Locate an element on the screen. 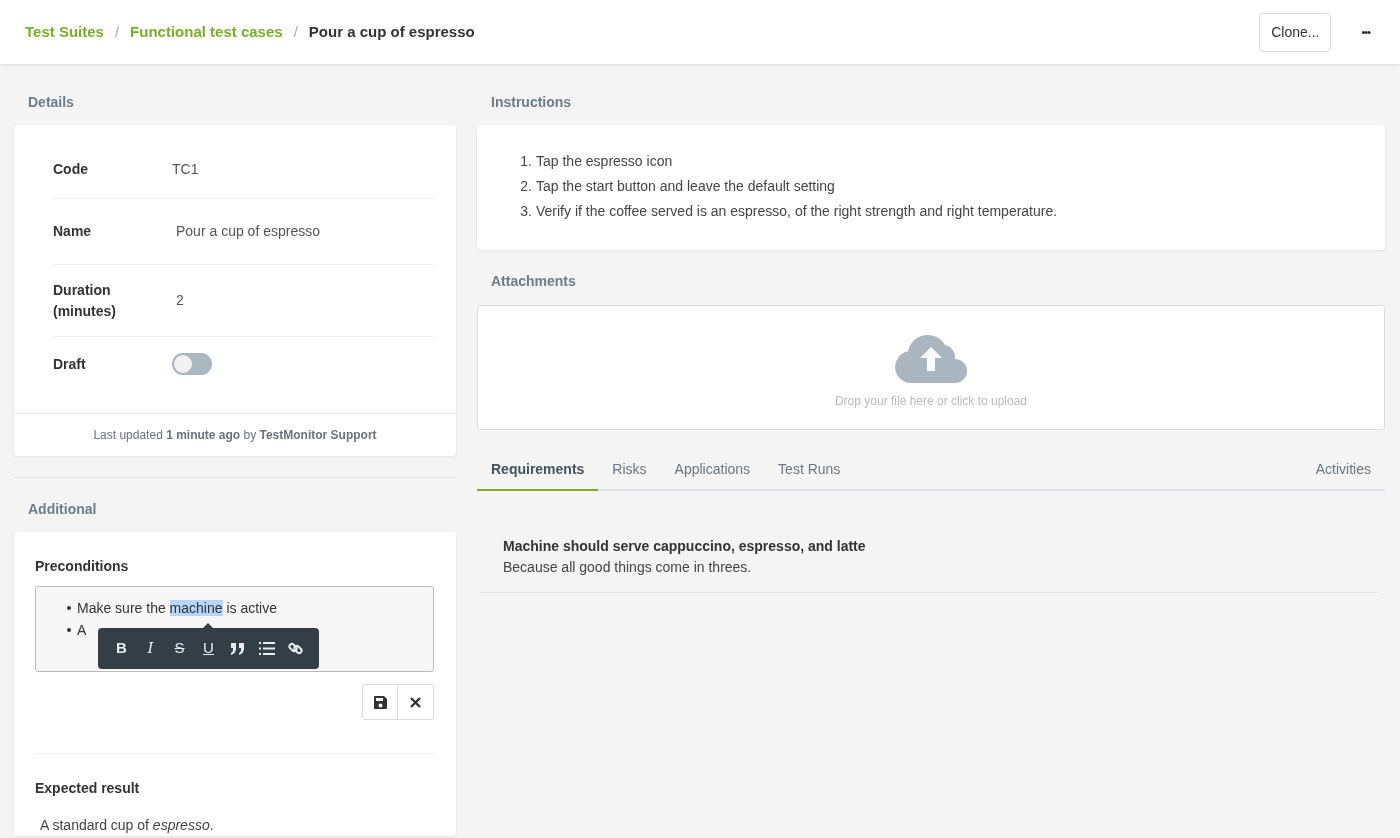 Image resolution: width=1400 pixels, height=838 pixels. tab: Applications is located at coordinates (712, 475).